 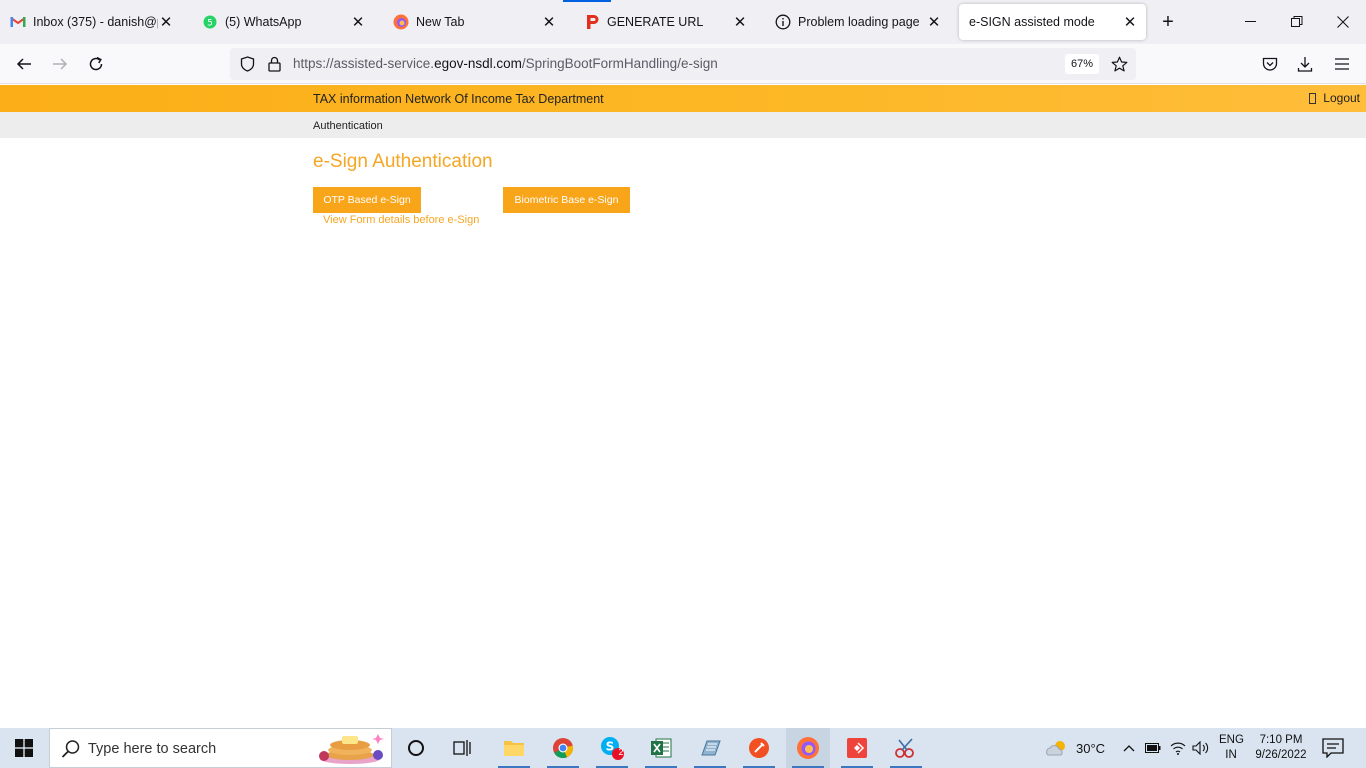 I want to click on clock-time: 7:10 PM, so click(x=1281, y=740).